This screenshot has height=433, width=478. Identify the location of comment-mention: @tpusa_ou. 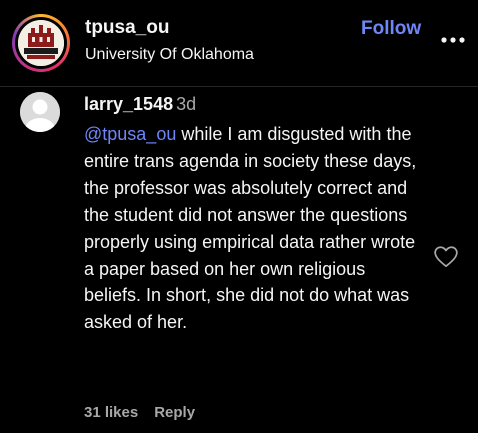
(130, 134).